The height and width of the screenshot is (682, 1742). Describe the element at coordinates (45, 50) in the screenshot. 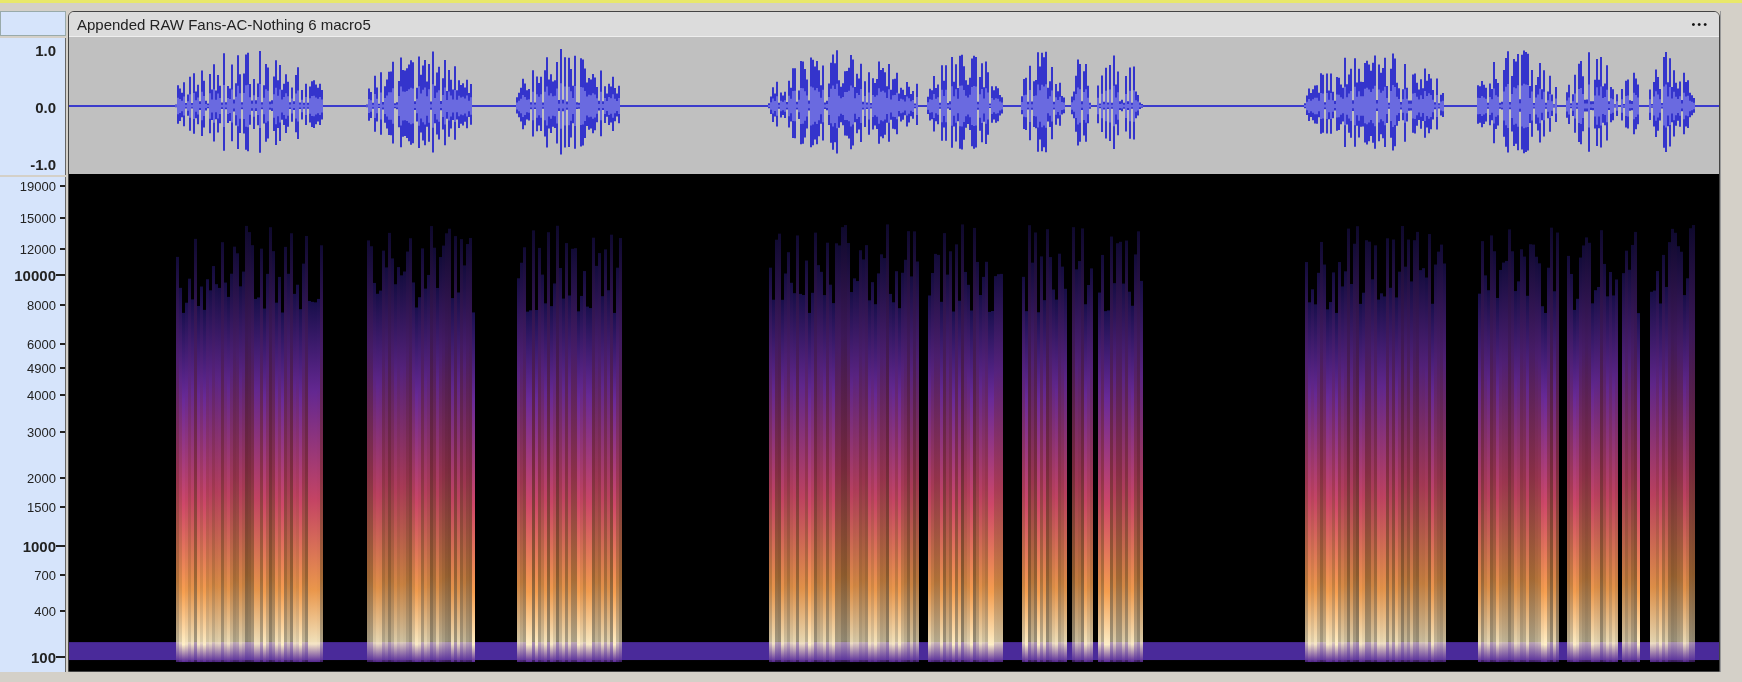

I see `amplitude-label: 1.0` at that location.